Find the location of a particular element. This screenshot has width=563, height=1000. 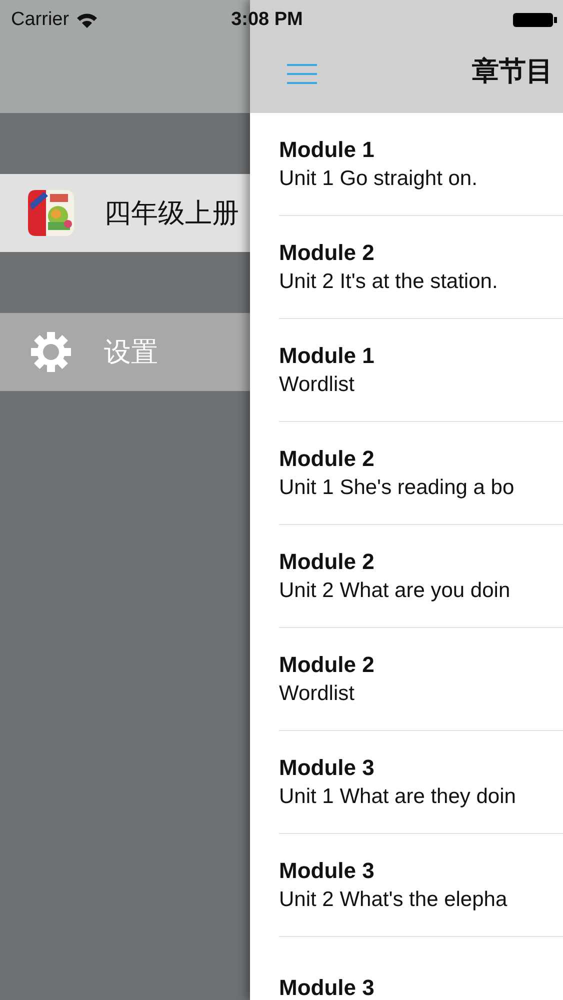

chapter-row: Module 3 Unit 1 What are they doin is located at coordinates (421, 782).